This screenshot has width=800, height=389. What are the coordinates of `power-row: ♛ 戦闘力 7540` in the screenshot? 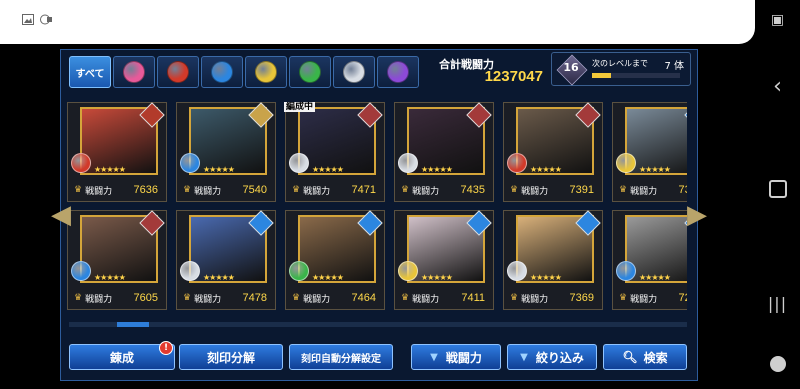 It's located at (226, 190).